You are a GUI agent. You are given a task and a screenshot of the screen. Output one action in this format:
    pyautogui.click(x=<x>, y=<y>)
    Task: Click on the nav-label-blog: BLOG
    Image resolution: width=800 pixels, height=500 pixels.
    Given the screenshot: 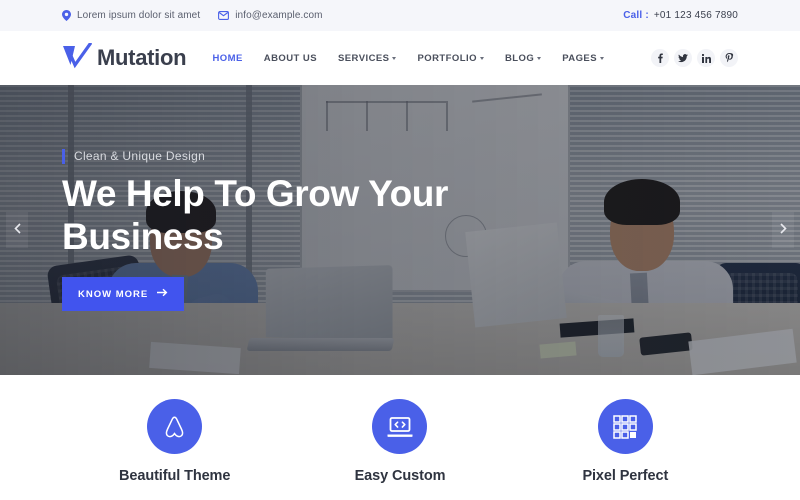 What is the action you would take?
    pyautogui.click(x=519, y=58)
    